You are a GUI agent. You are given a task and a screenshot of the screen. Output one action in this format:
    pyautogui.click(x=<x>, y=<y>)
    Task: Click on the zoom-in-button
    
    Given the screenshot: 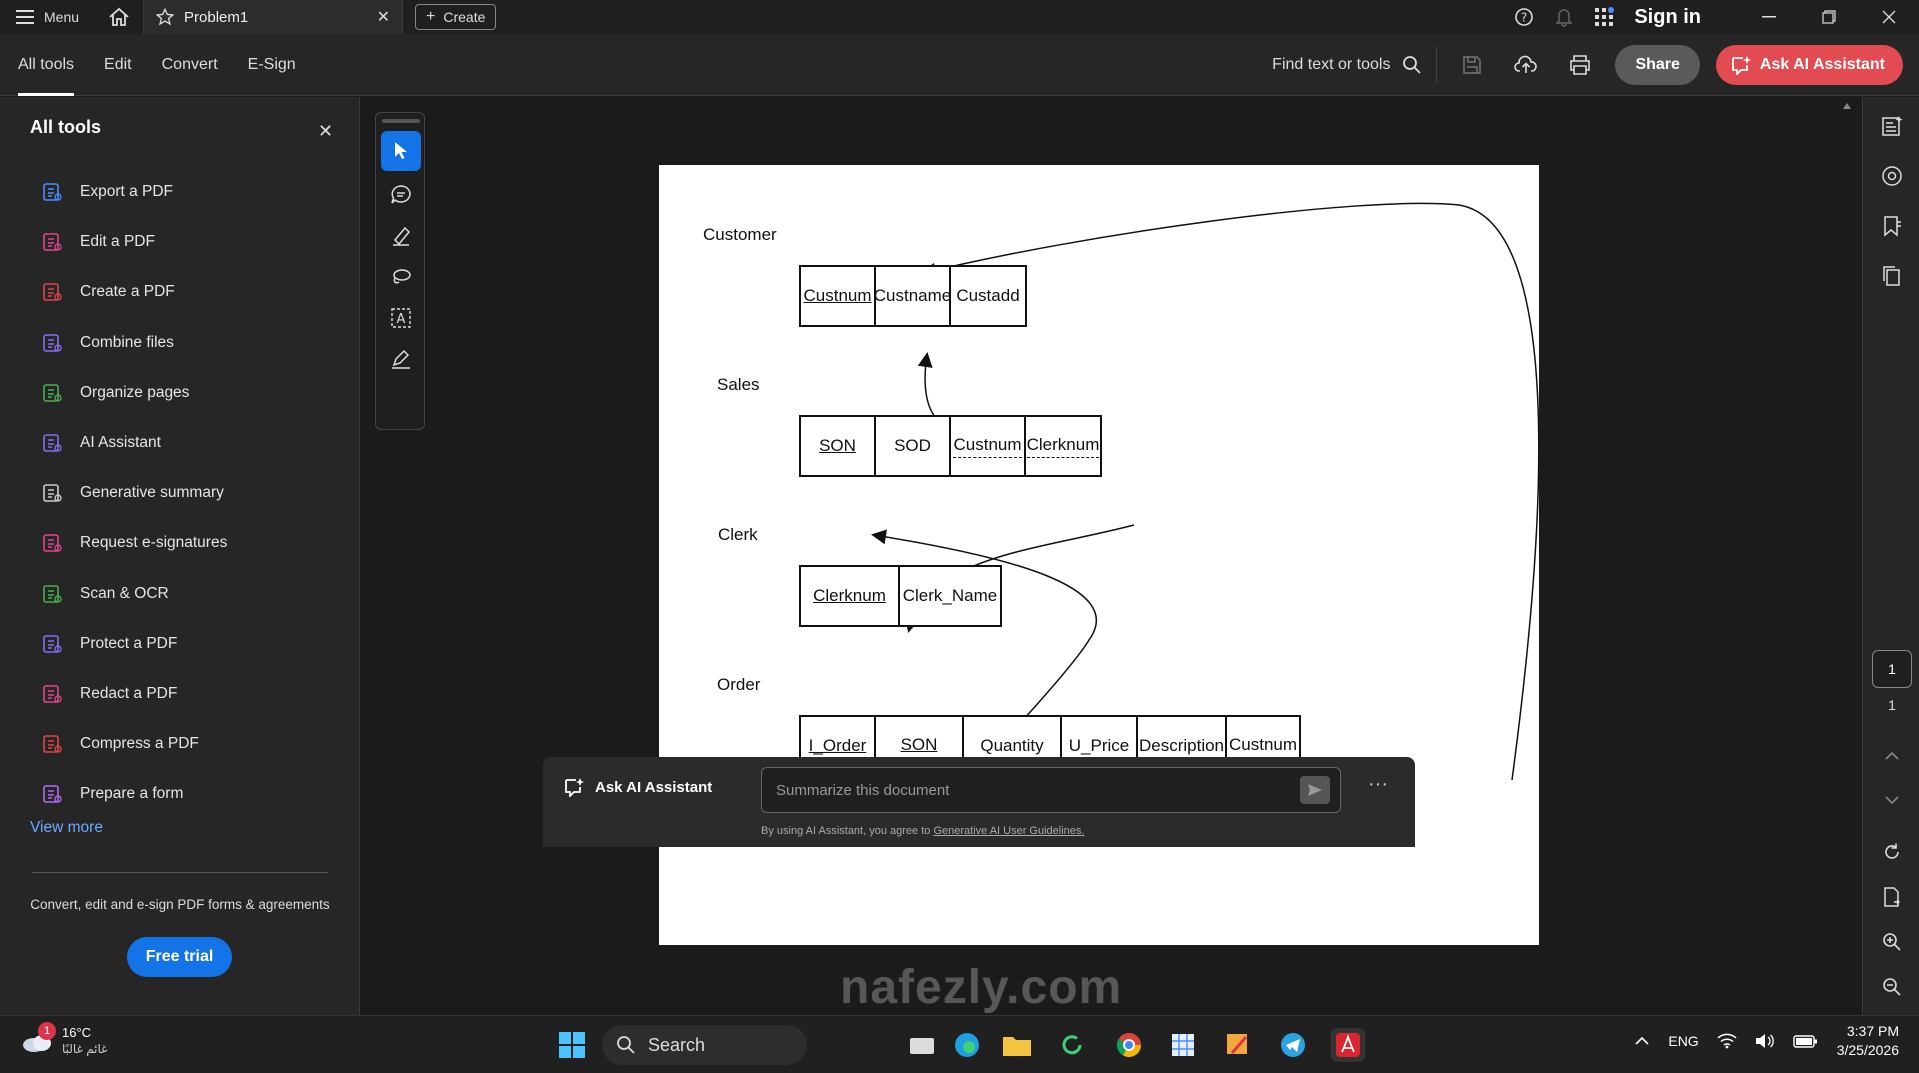 What is the action you would take?
    pyautogui.click(x=1892, y=942)
    